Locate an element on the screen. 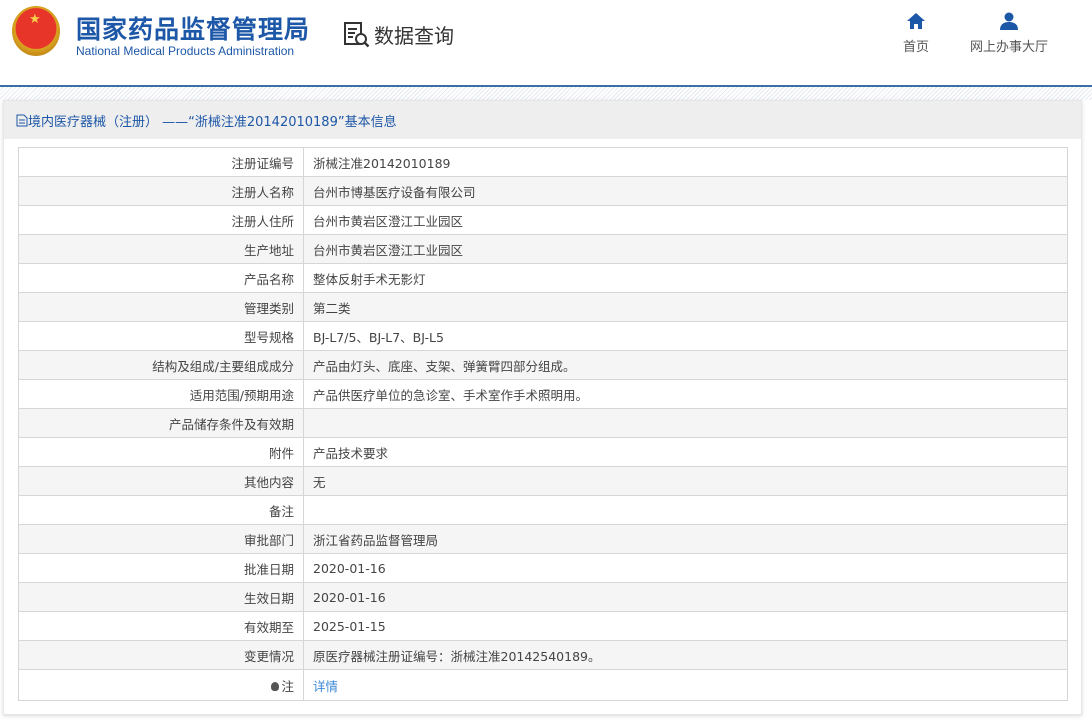 The height and width of the screenshot is (728, 1092). org-name-cn: 国家药品监督管理局 is located at coordinates (193, 29).